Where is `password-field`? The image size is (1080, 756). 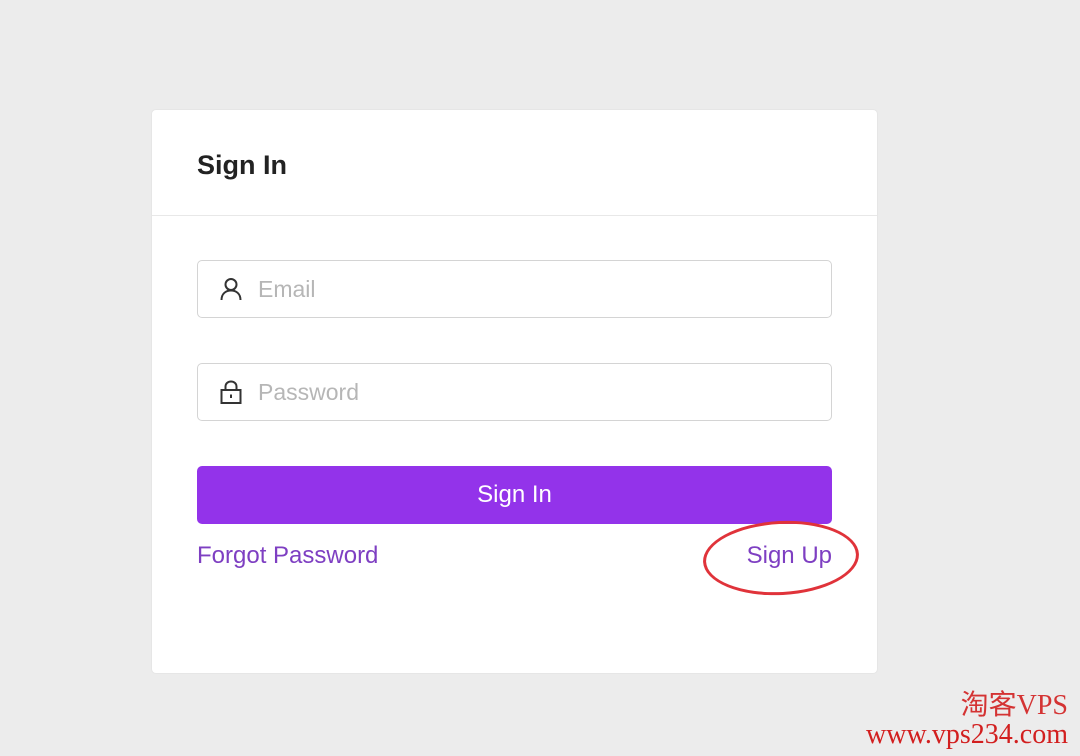
password-field is located at coordinates (514, 392).